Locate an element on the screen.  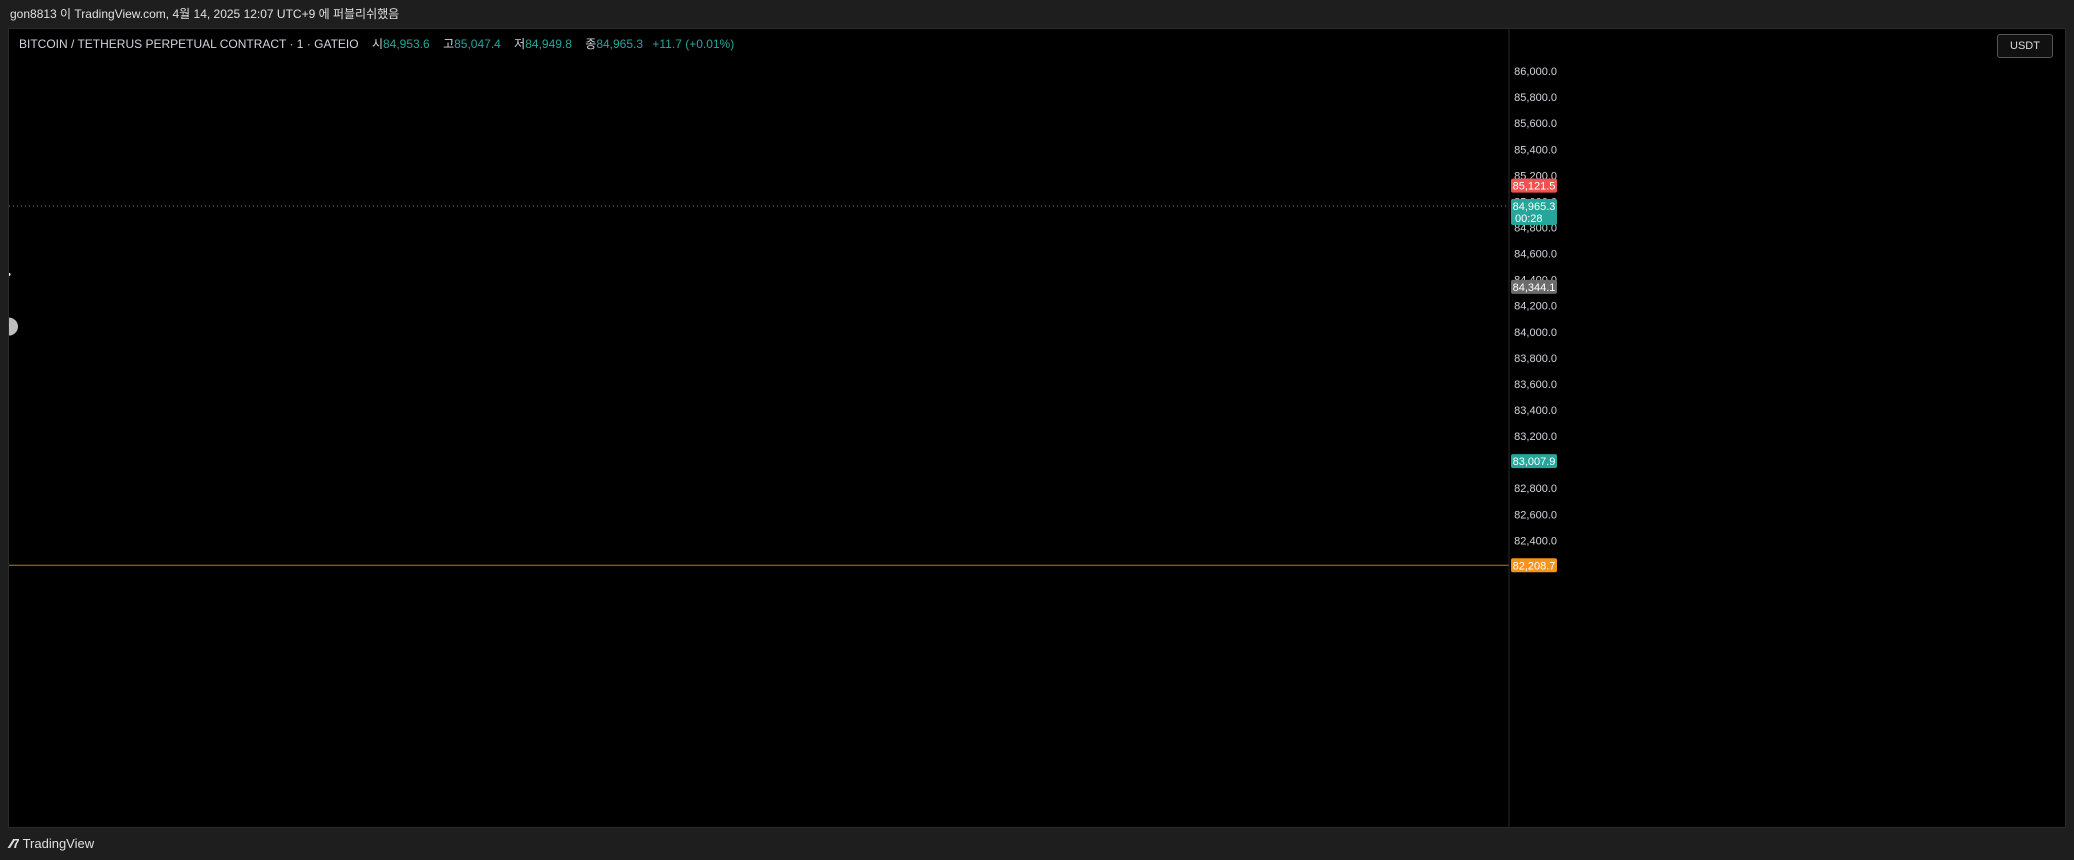
y-tick-label: 85,800.0 is located at coordinates (1535, 98).